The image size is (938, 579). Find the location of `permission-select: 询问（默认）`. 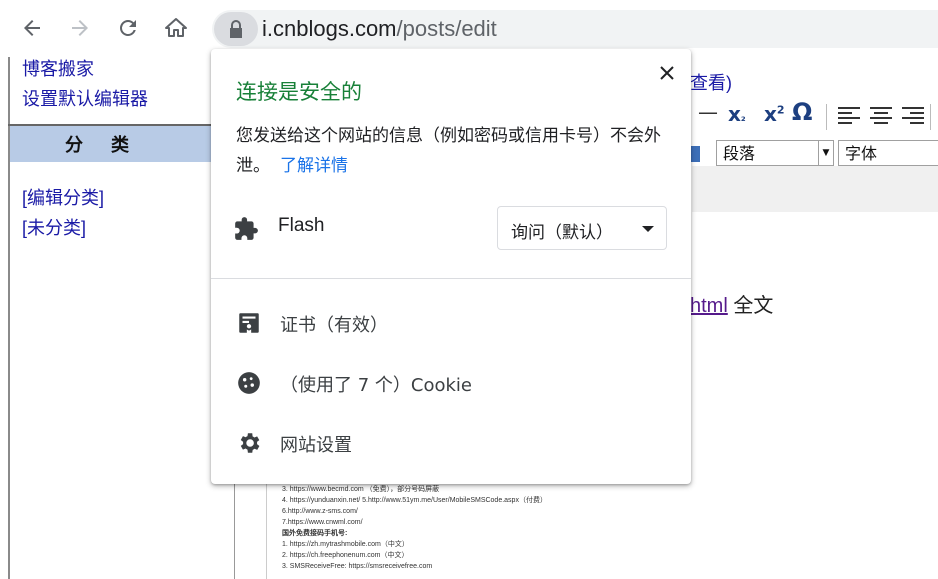

permission-select: 询问（默认） is located at coordinates (582, 228).